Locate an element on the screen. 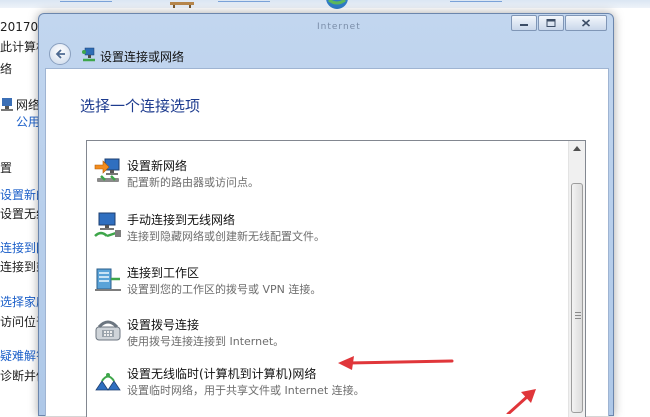 The height and width of the screenshot is (417, 650). minimize-button is located at coordinates (524, 23).